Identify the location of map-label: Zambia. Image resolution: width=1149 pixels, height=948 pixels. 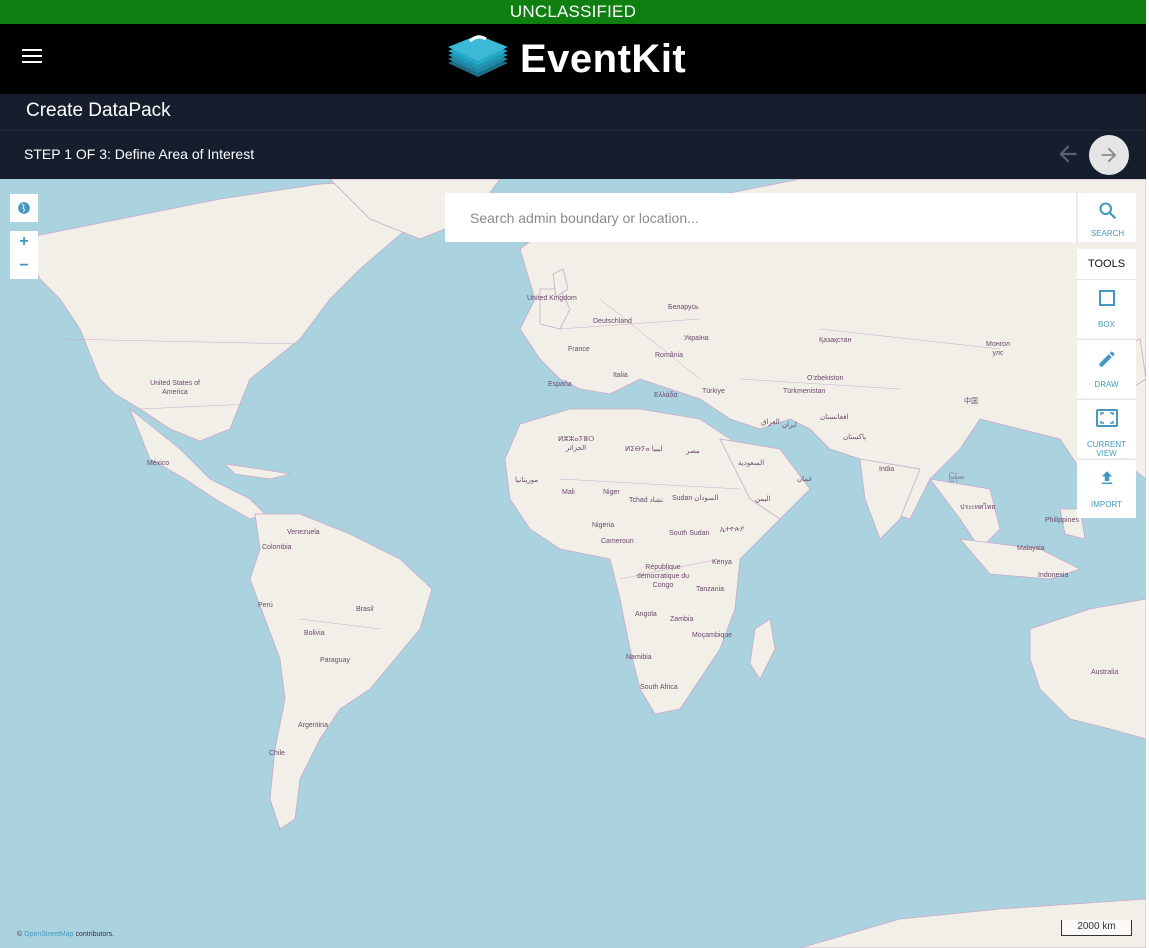
(682, 619).